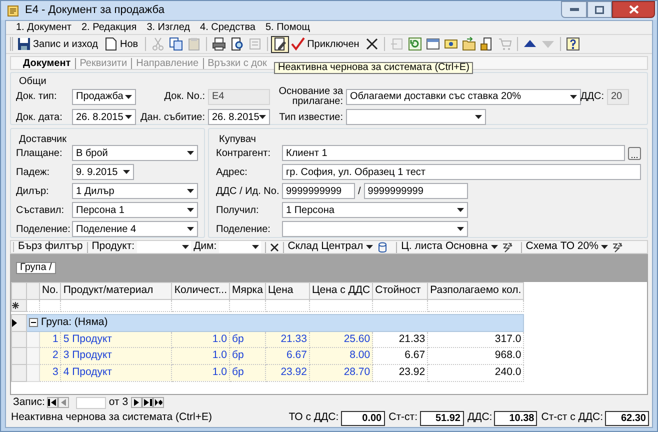 The width and height of the screenshot is (658, 432). I want to click on draft-button, so click(280, 44).